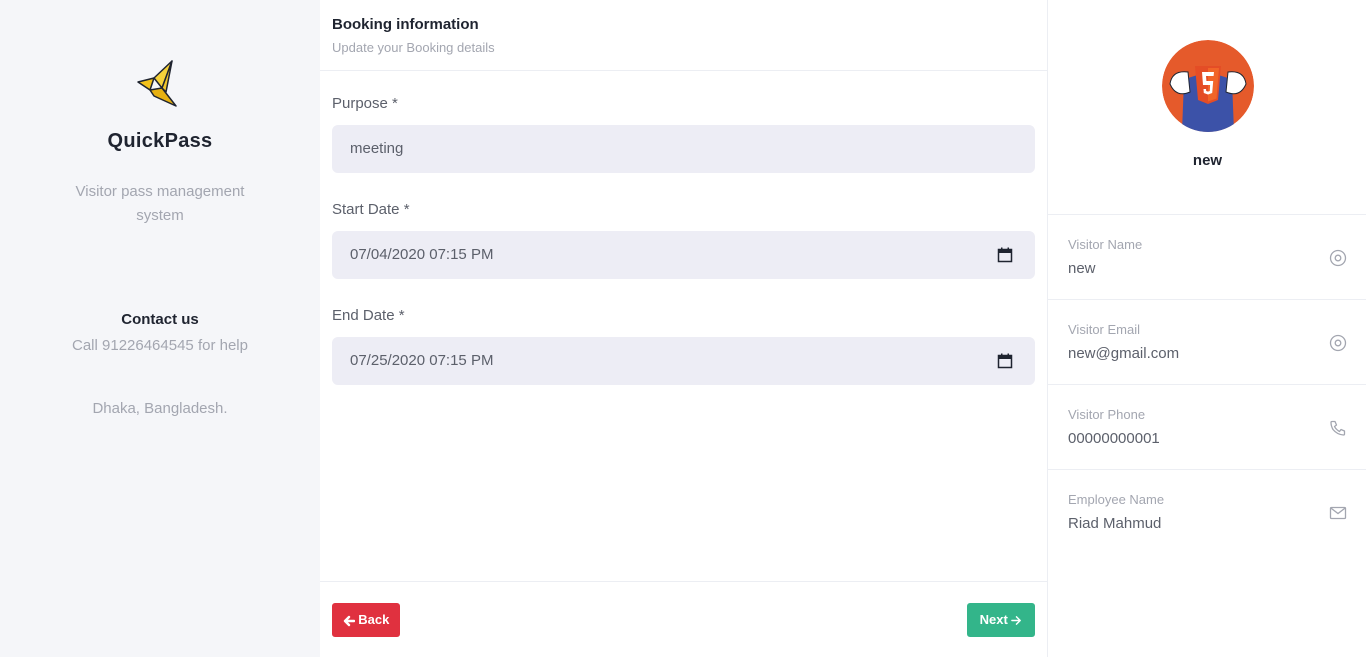  What do you see at coordinates (349, 620) in the screenshot?
I see `arrow-left-icon` at bounding box center [349, 620].